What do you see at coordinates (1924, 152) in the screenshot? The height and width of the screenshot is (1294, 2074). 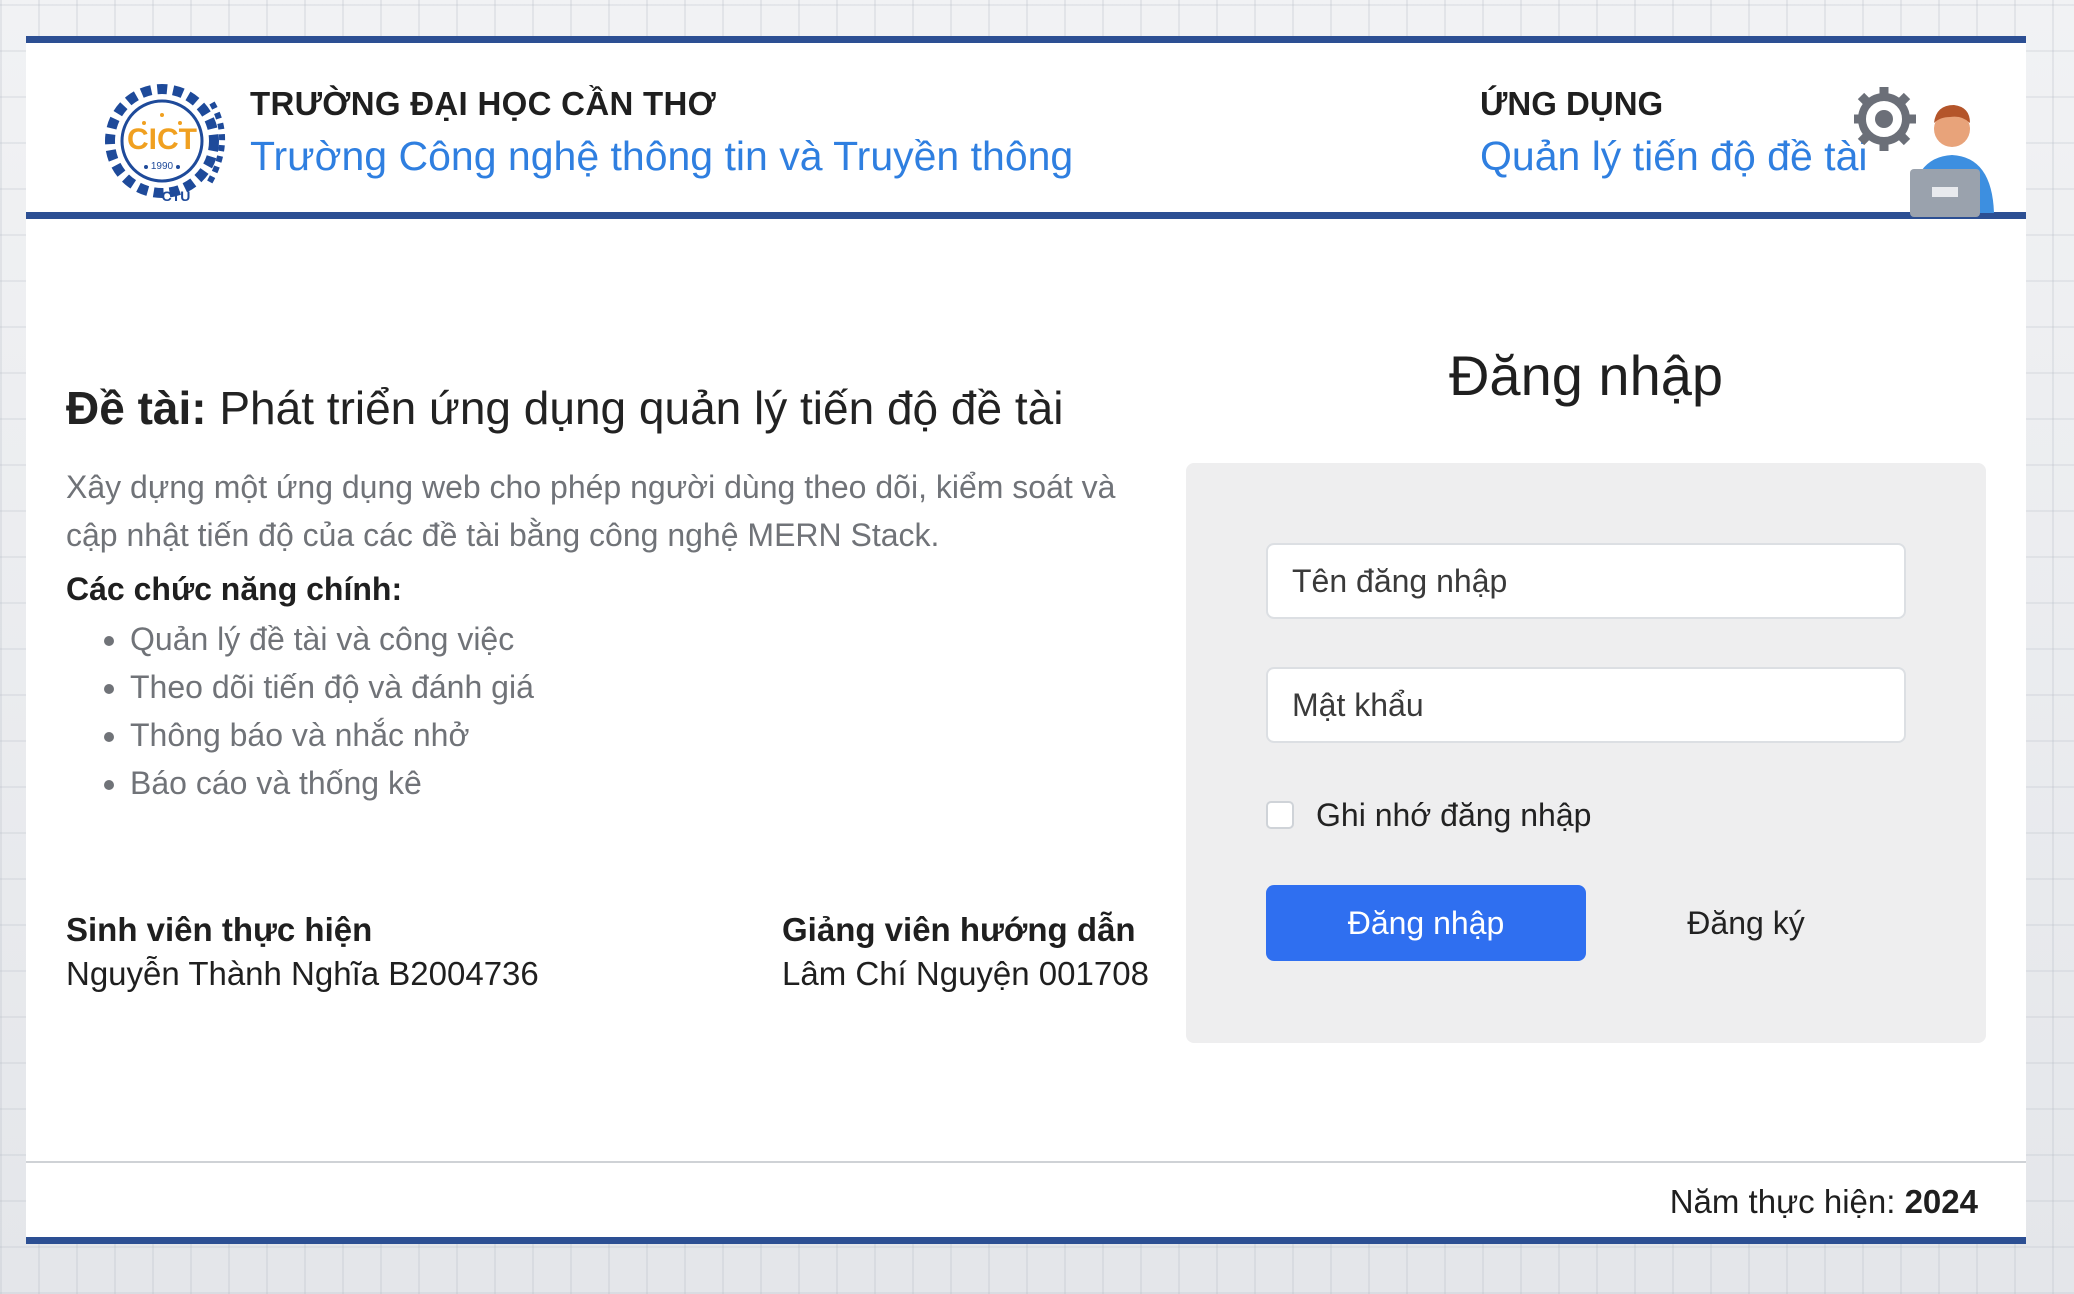 I see `user-laptop-gear-icon` at bounding box center [1924, 152].